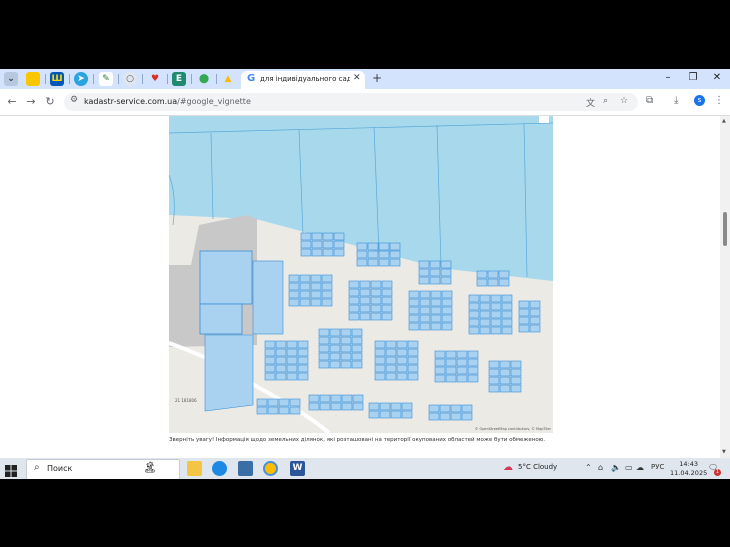  What do you see at coordinates (245, 468) in the screenshot?
I see `store-icon` at bounding box center [245, 468].